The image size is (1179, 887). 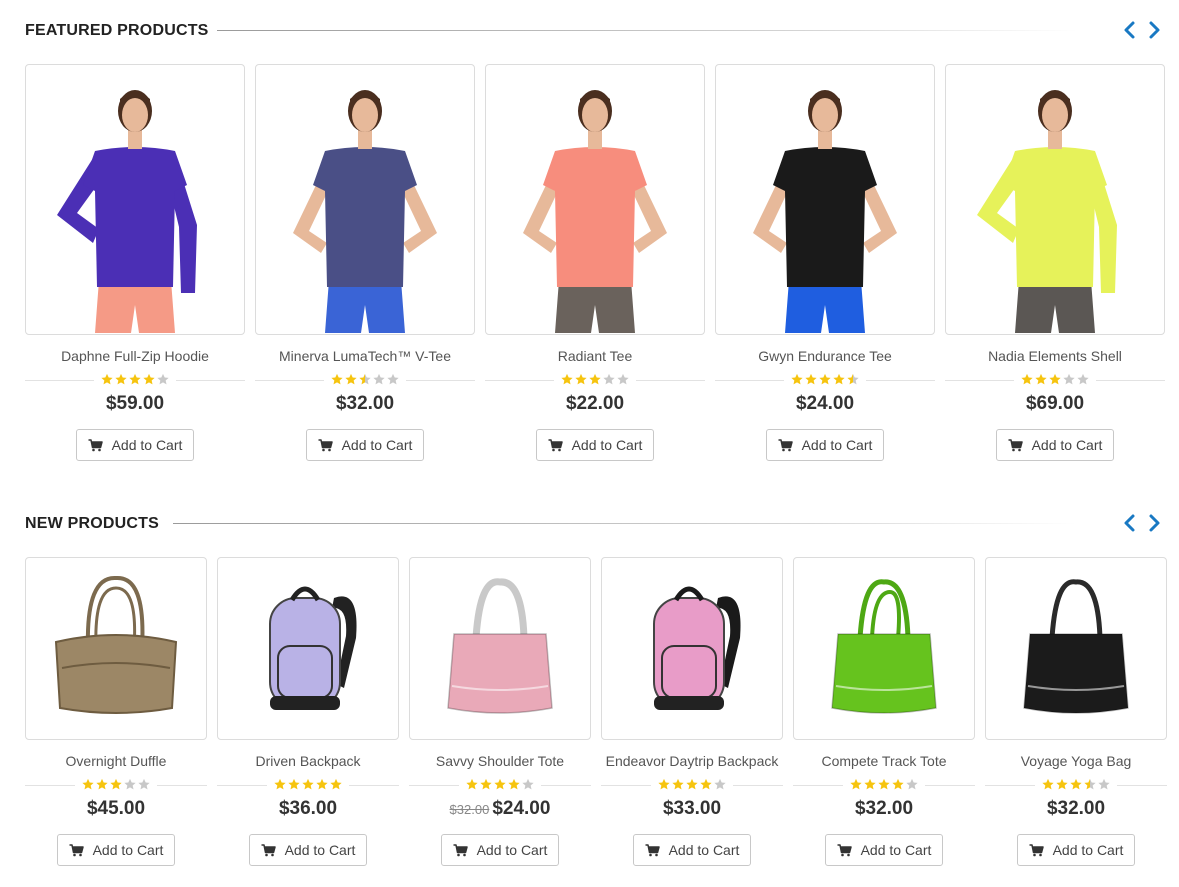 What do you see at coordinates (308, 762) in the screenshot?
I see `product-name-link: Driven Backpack` at bounding box center [308, 762].